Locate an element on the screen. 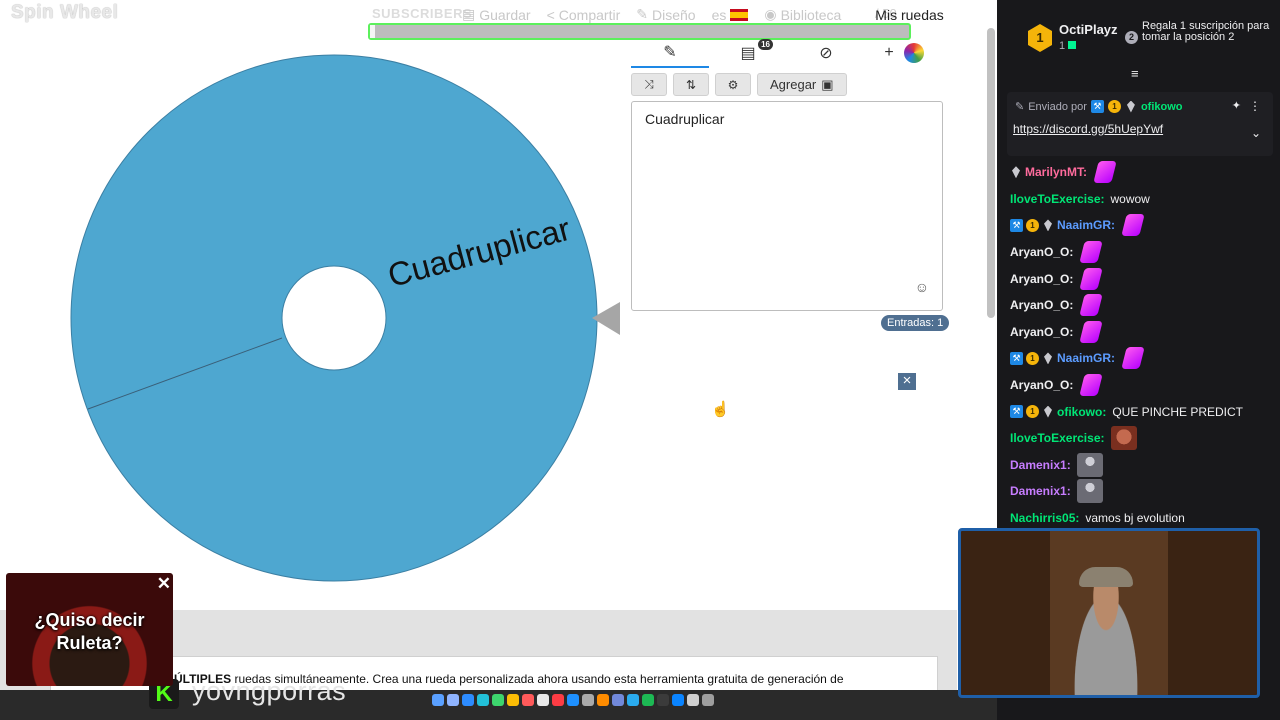 This screenshot has width=1280, height=720. app-dock is located at coordinates (573, 700).